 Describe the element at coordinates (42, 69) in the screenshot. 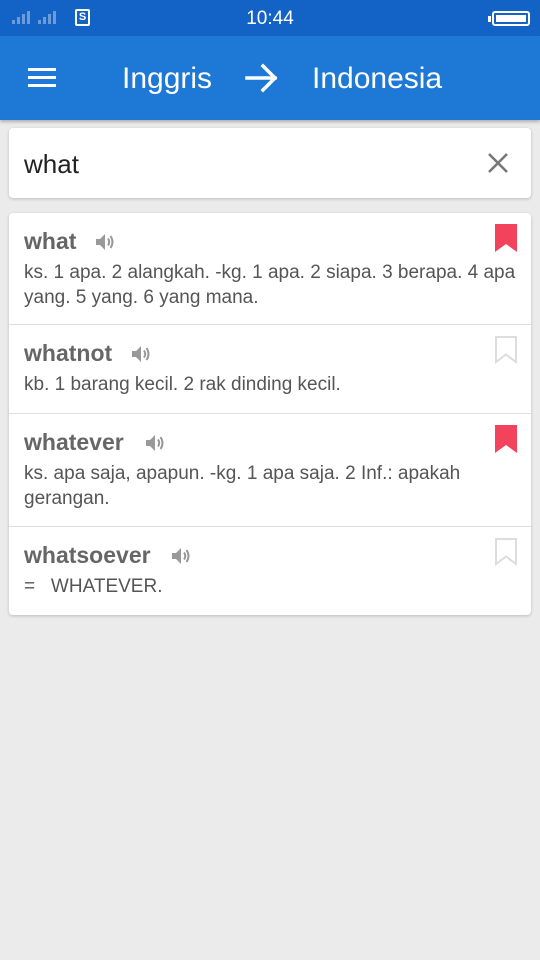

I see `menu-icon` at that location.